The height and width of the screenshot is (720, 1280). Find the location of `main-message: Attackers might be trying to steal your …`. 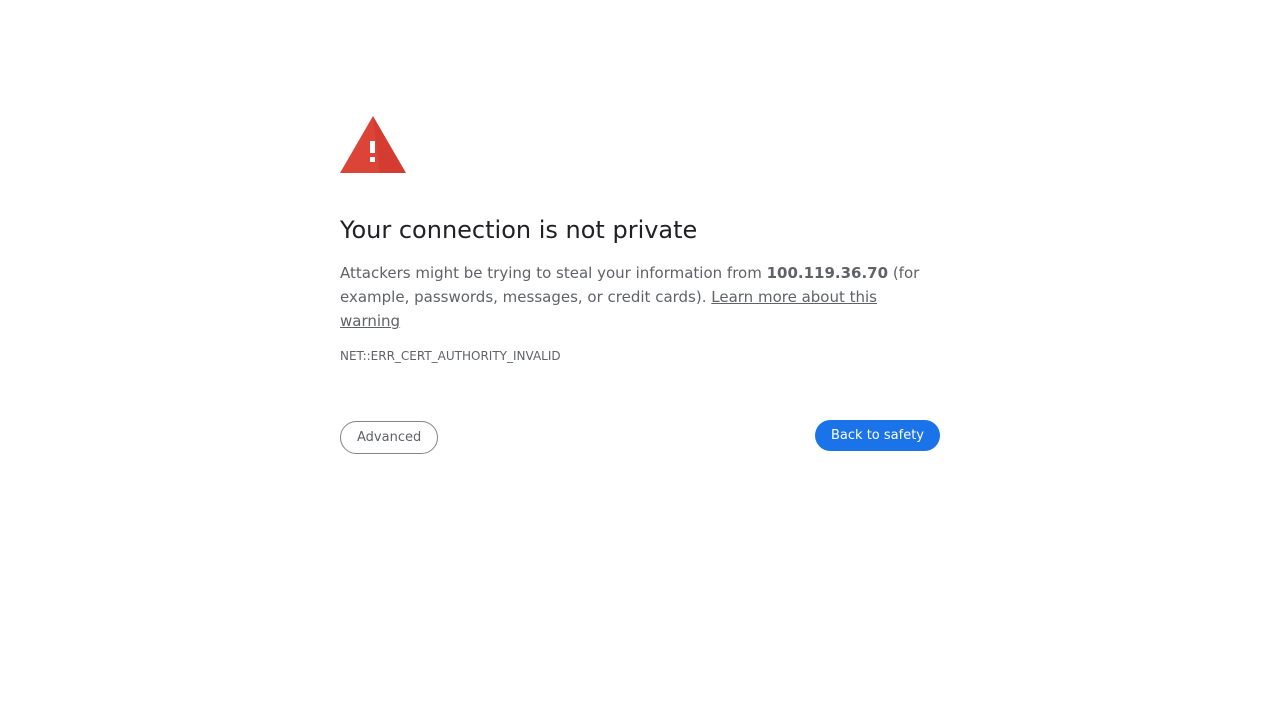

main-message: Attackers might be trying to steal your … is located at coordinates (640, 297).